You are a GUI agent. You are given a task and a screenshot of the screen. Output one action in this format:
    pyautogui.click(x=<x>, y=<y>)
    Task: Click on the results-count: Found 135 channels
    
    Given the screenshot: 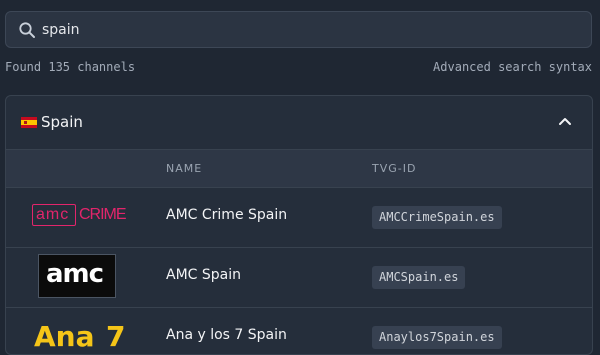 What is the action you would take?
    pyautogui.click(x=70, y=67)
    